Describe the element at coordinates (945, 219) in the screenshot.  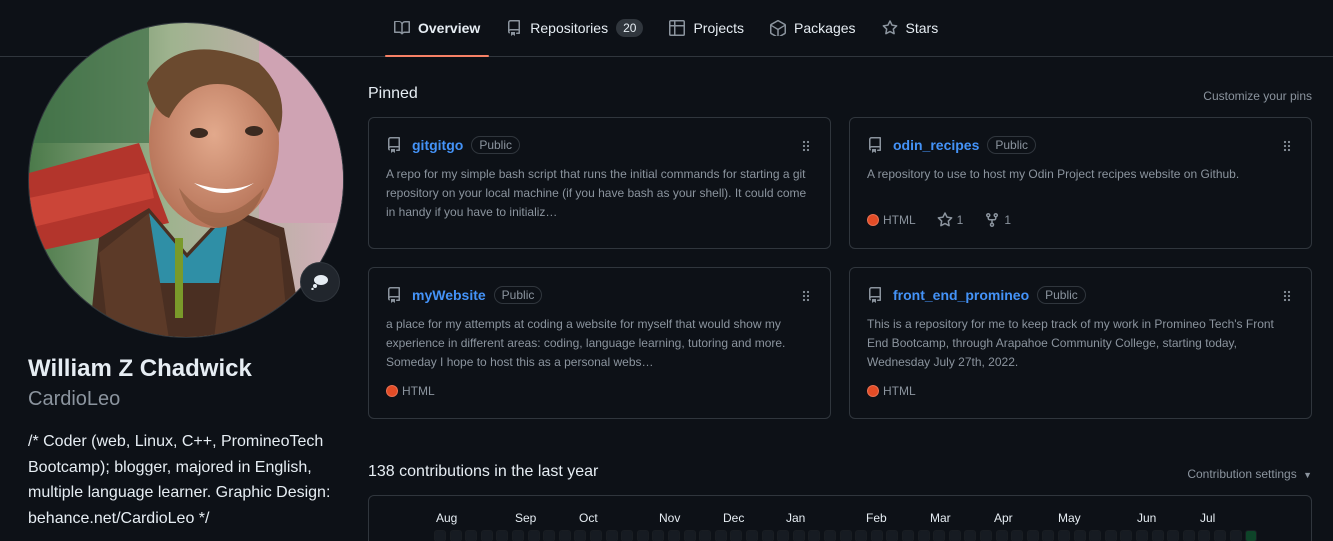
I see `star-icon` at that location.